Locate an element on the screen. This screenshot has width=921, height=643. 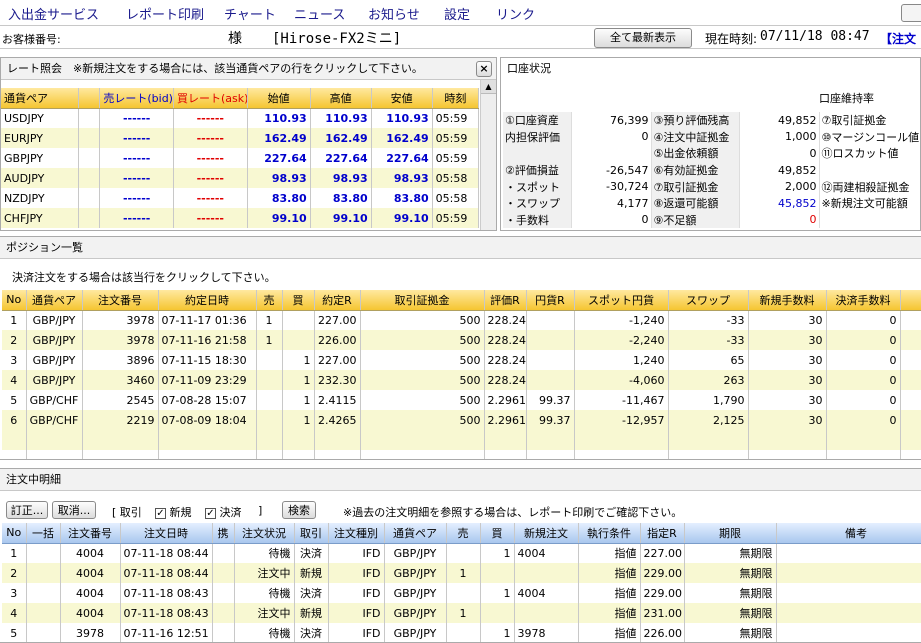
rate-time: 05:59 is located at coordinates (456, 158).